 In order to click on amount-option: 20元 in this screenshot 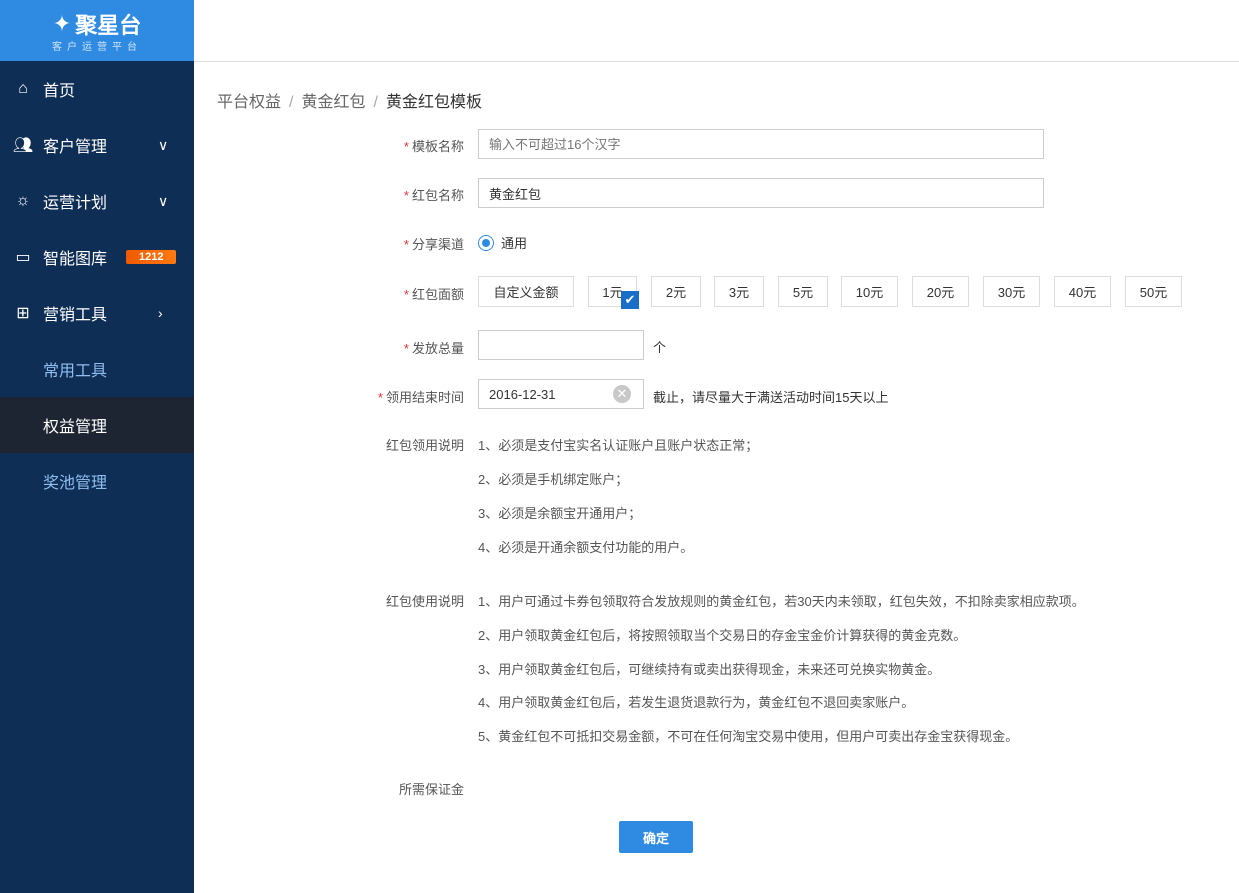, I will do `click(940, 291)`.